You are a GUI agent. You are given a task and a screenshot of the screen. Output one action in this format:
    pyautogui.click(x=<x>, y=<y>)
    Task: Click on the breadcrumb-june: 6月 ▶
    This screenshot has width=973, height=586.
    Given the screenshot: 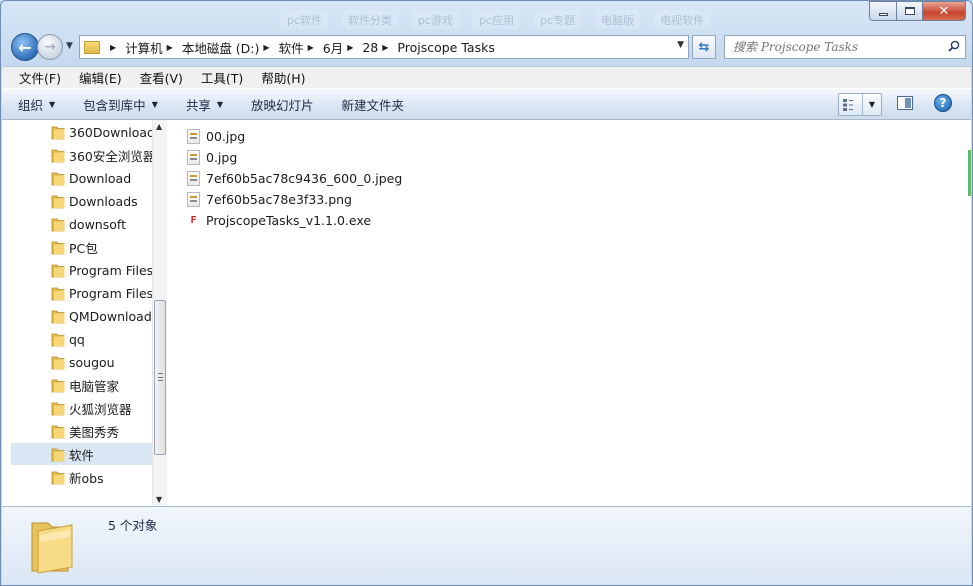 What is the action you would take?
    pyautogui.click(x=343, y=47)
    